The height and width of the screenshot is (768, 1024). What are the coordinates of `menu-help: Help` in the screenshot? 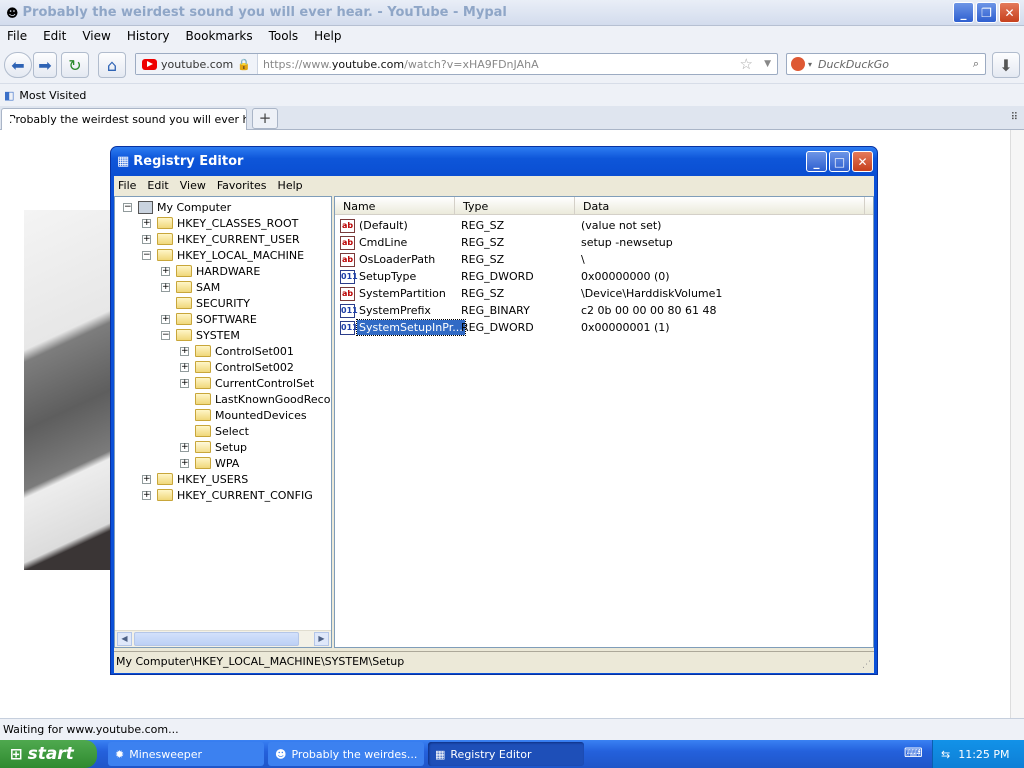 It's located at (327, 36).